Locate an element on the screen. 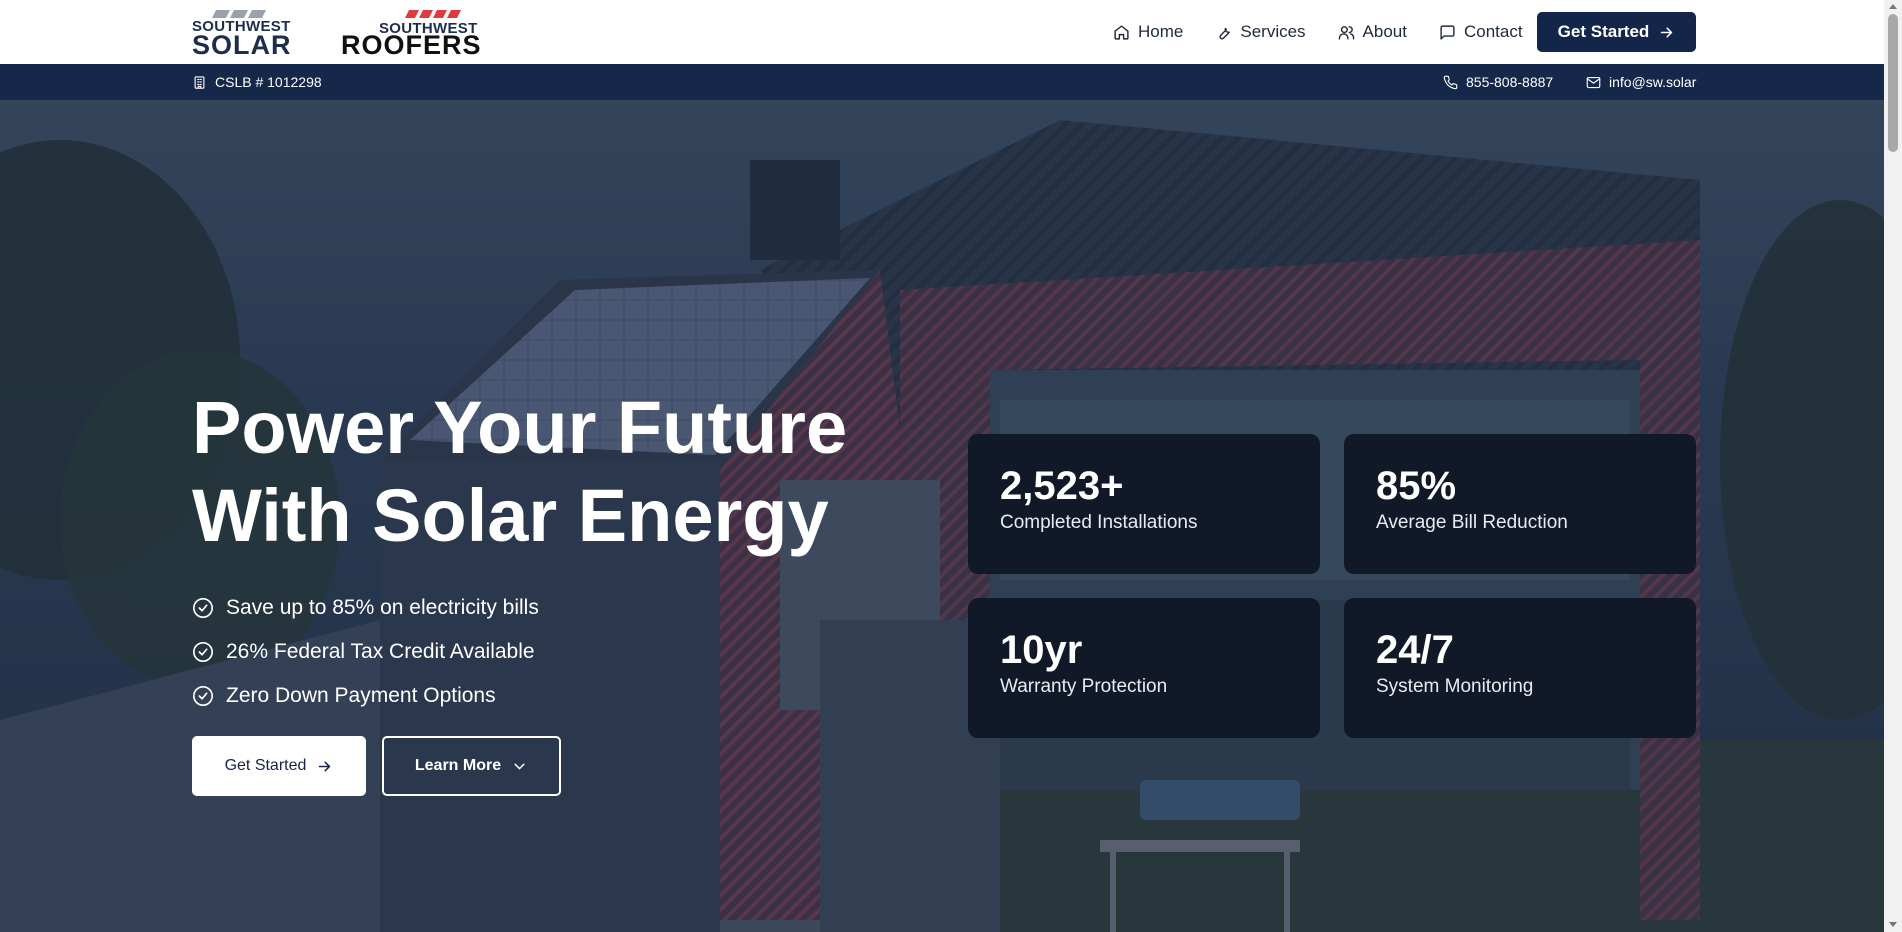 The width and height of the screenshot is (1902, 932). nav-services: Services is located at coordinates (1260, 32).